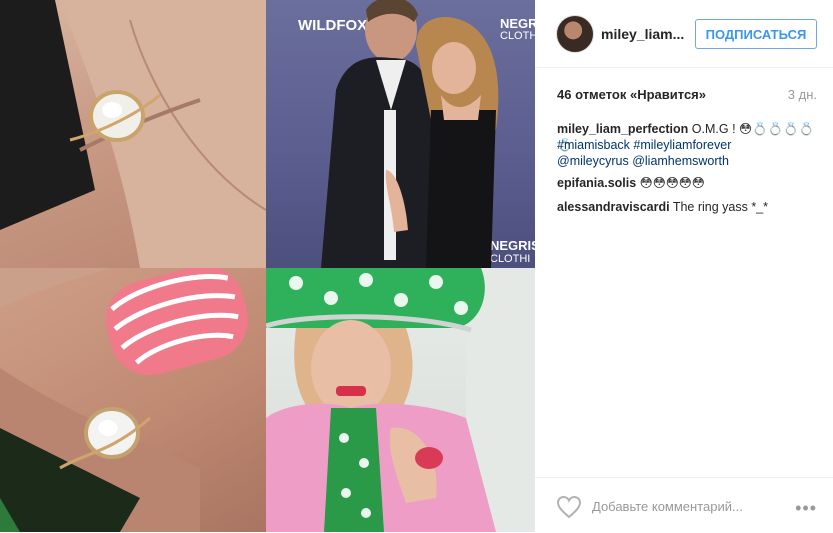 This screenshot has height=533, width=833. Describe the element at coordinates (596, 183) in the screenshot. I see `comment-username: epifania.solis` at that location.